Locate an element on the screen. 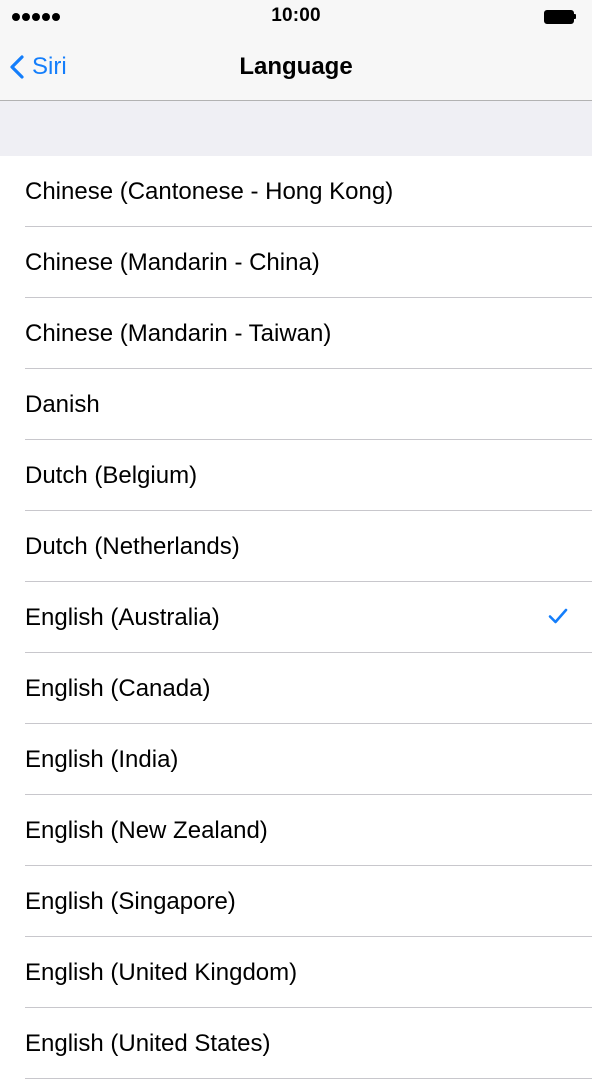 This screenshot has width=592, height=1079. language-row: Danish is located at coordinates (296, 404).